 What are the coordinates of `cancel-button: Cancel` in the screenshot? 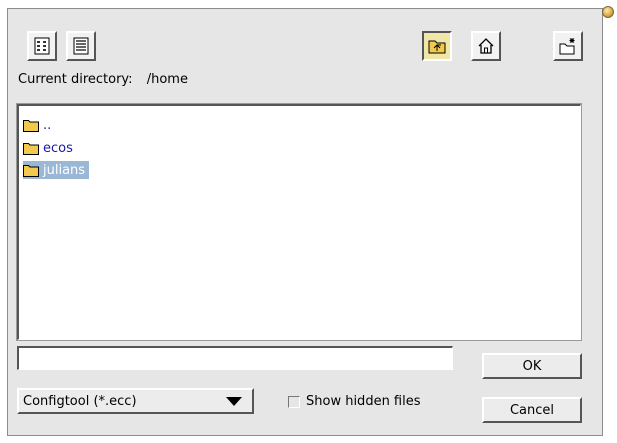 It's located at (532, 410).